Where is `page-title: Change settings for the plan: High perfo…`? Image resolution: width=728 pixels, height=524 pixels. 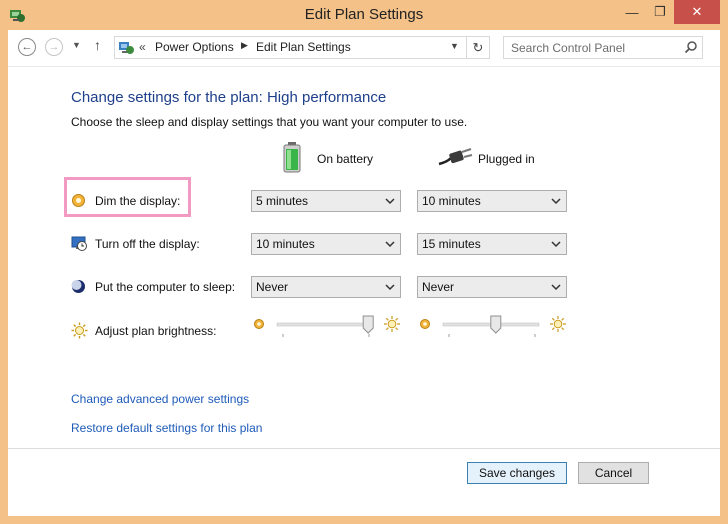
page-title: Change settings for the plan: High perfo… is located at coordinates (229, 97).